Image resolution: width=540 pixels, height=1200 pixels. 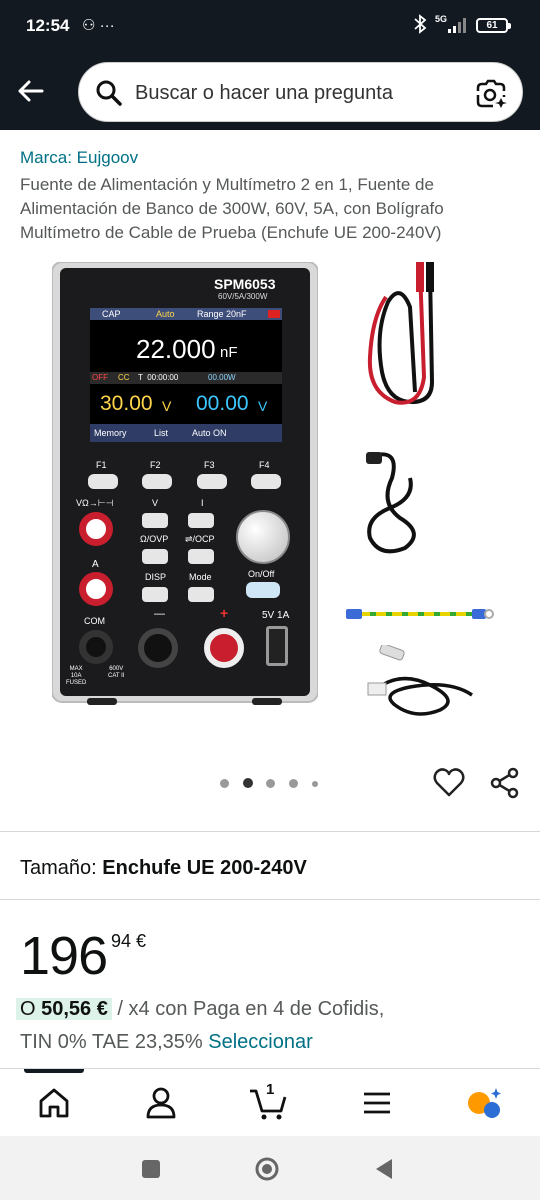 I want to click on label-max: MAX 10A FUSED, so click(x=76, y=676).